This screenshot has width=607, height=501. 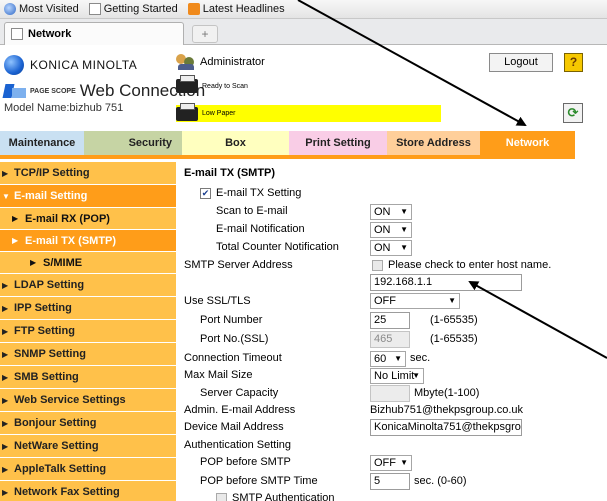 I want to click on browser-tab-strip: Network +, so click(x=303, y=32).